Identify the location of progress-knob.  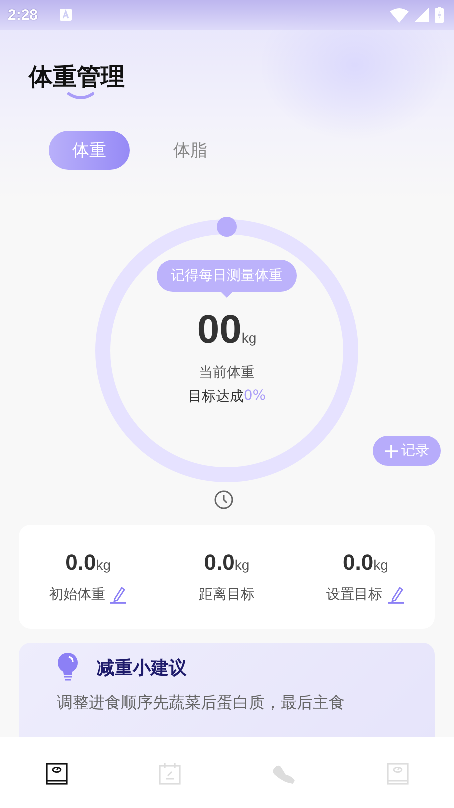
(227, 227).